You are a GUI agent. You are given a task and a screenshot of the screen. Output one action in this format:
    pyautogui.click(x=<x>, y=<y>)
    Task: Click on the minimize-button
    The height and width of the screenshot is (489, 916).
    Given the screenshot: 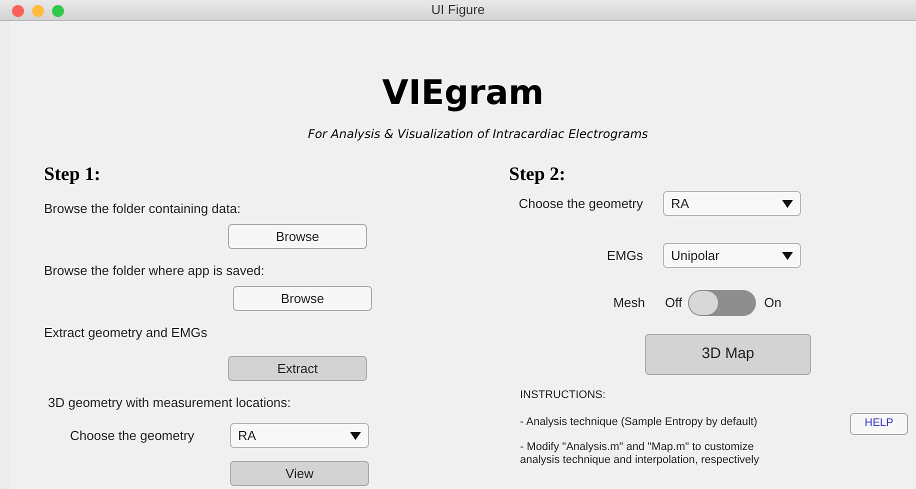 What is the action you would take?
    pyautogui.click(x=38, y=11)
    